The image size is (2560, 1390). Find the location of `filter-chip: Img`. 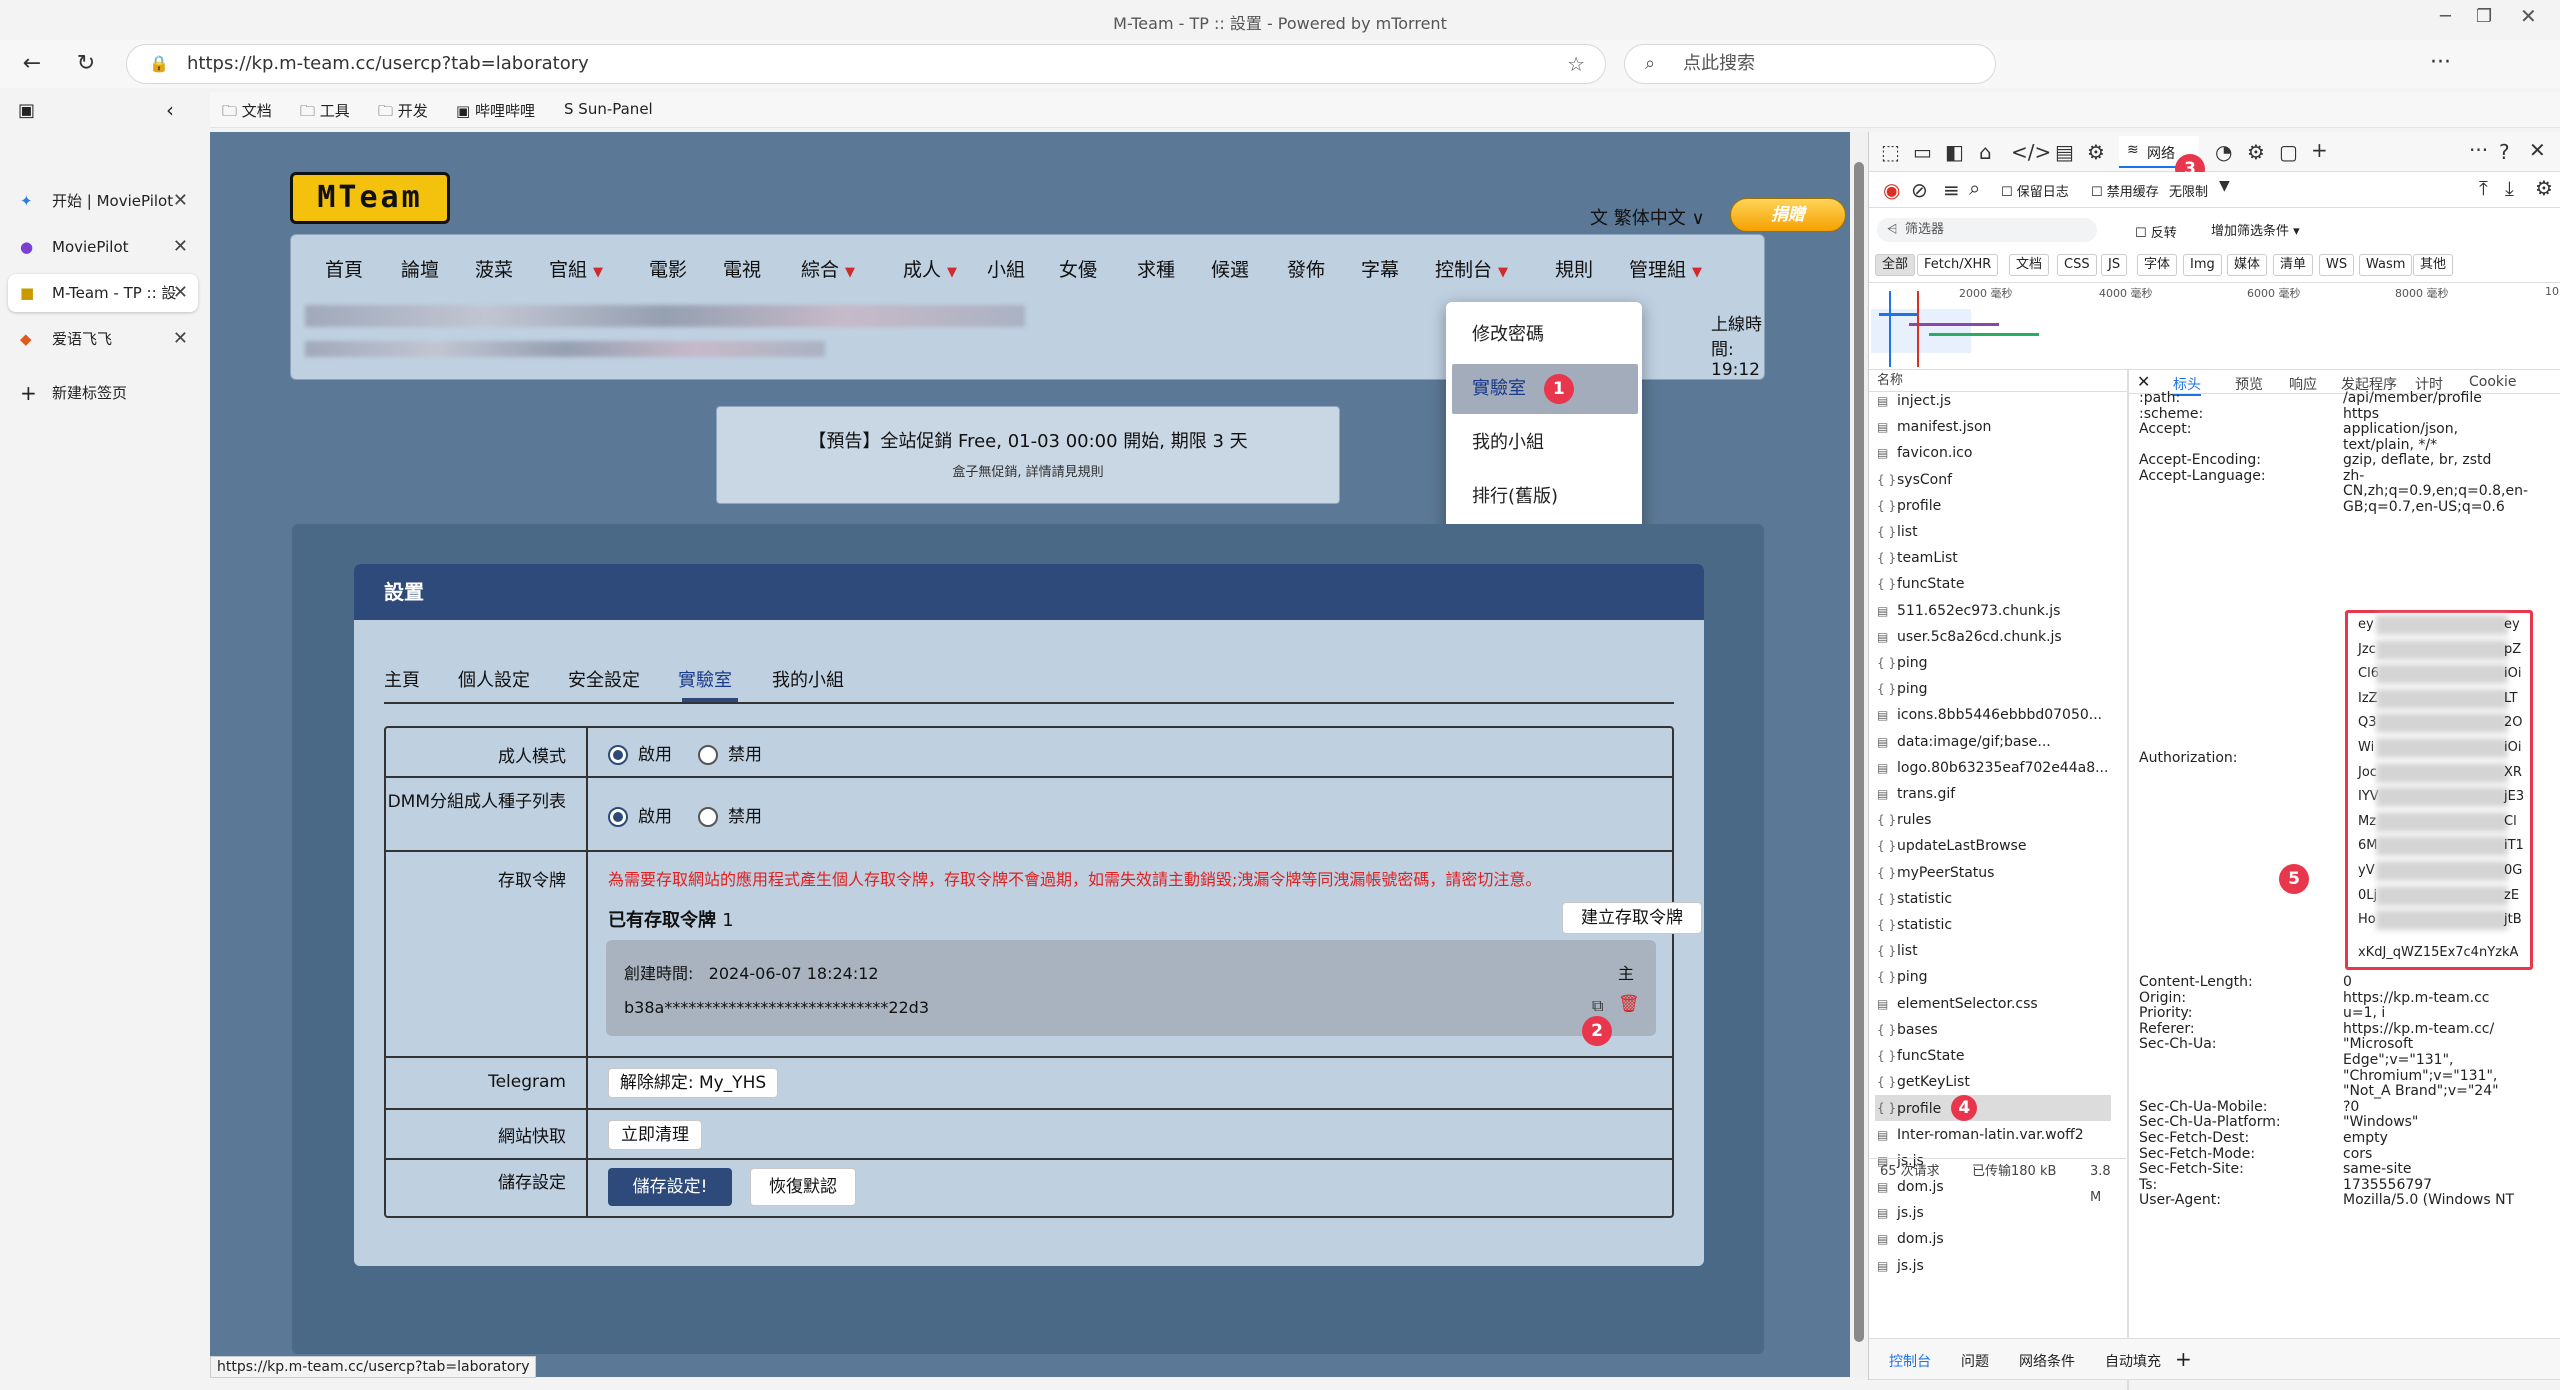

filter-chip: Img is located at coordinates (2202, 265).